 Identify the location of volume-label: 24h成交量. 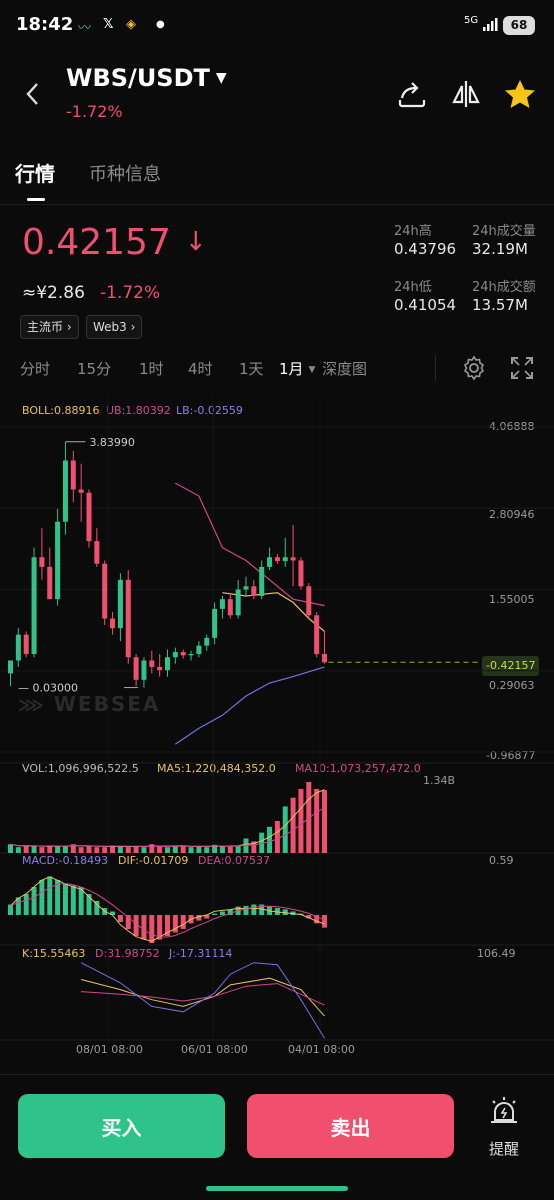
(504, 231).